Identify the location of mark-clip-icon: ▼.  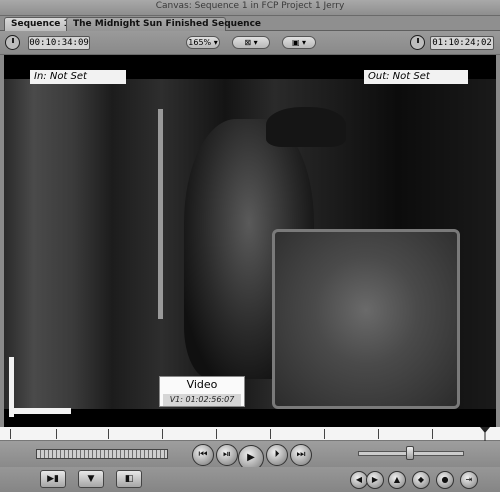
(91, 479).